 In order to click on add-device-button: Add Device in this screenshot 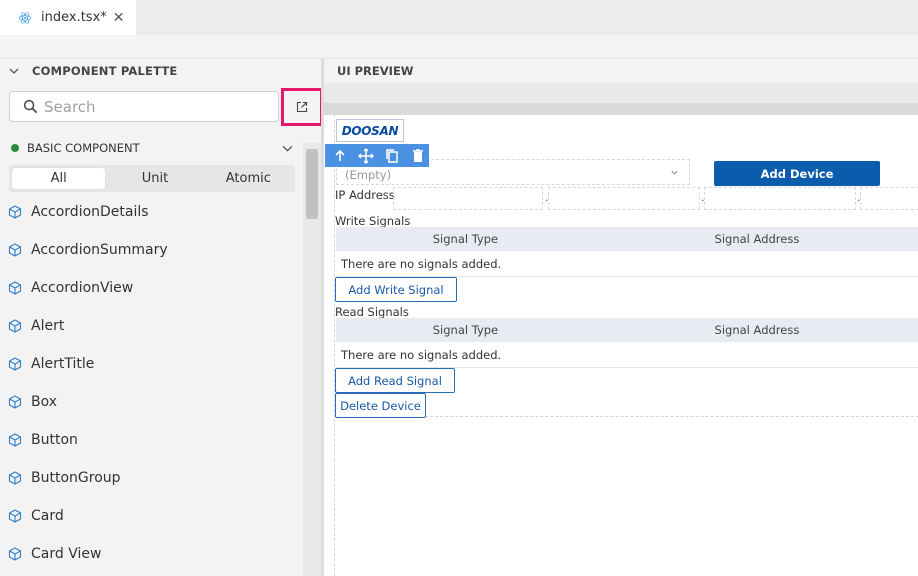, I will do `click(797, 173)`.